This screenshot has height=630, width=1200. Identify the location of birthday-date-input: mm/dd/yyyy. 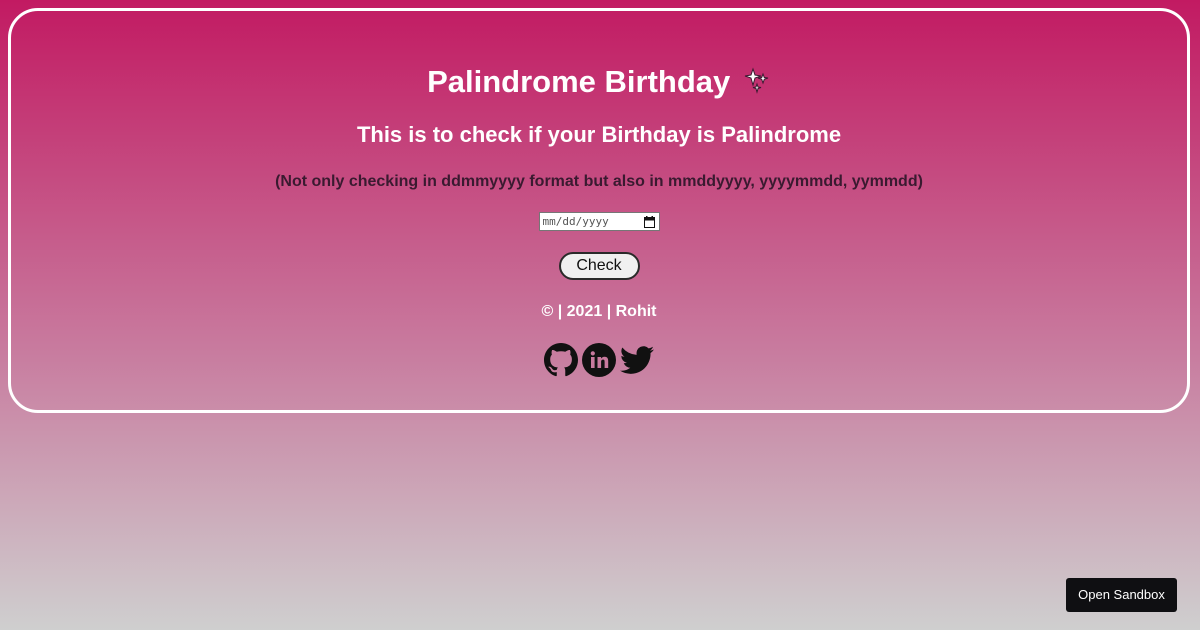
(599, 221).